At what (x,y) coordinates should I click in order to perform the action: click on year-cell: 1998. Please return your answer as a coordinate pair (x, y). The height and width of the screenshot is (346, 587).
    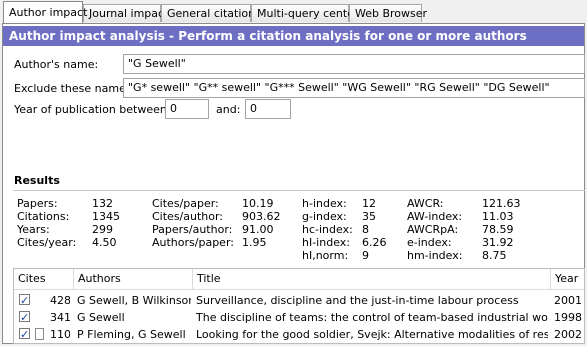
    Looking at the image, I should click on (568, 317).